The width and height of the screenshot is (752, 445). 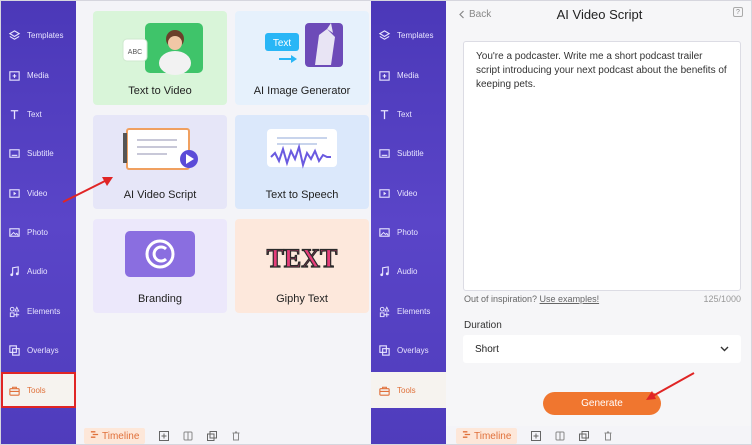 What do you see at coordinates (738, 12) in the screenshot?
I see `help-icon: ?` at bounding box center [738, 12].